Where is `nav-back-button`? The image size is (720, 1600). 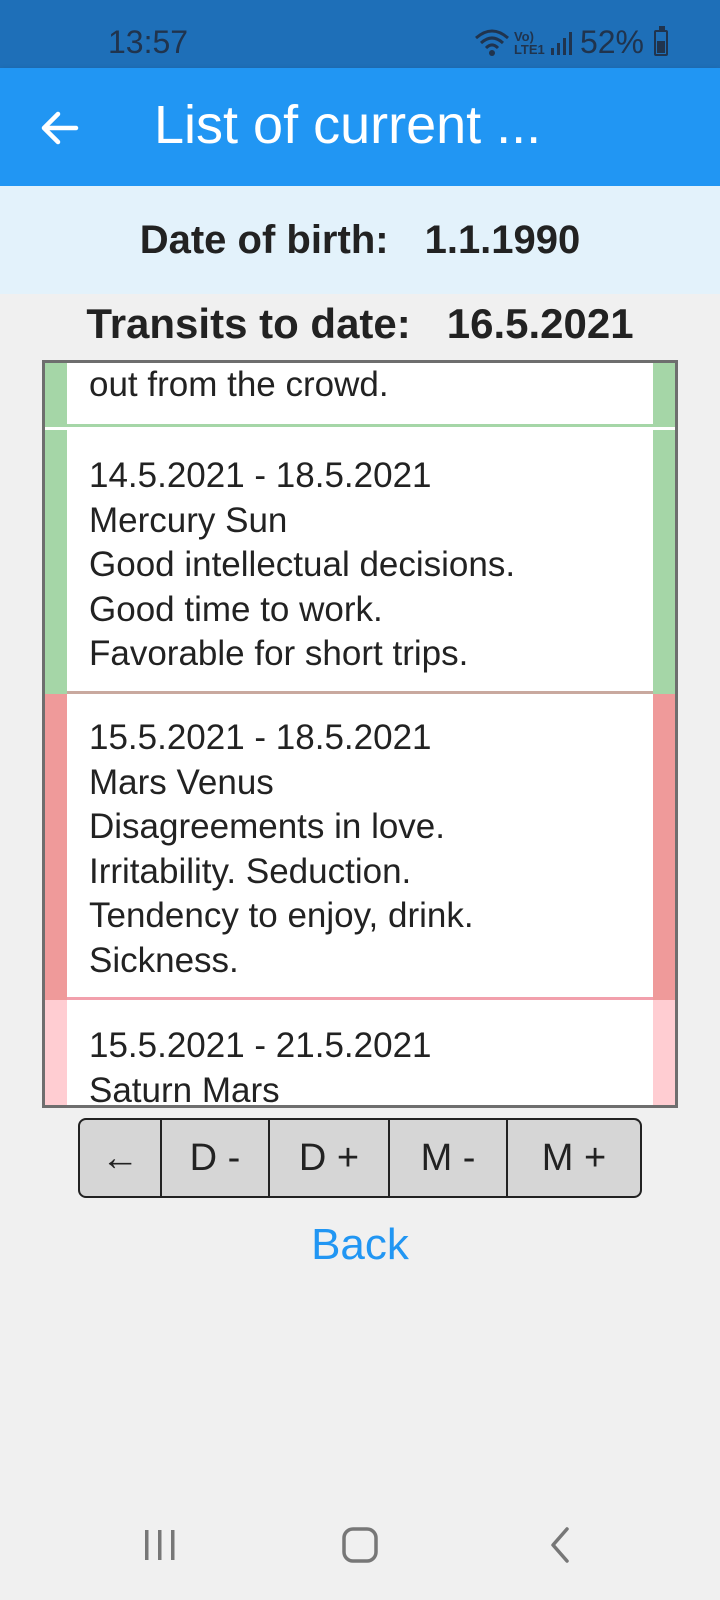
nav-back-button is located at coordinates (560, 1545).